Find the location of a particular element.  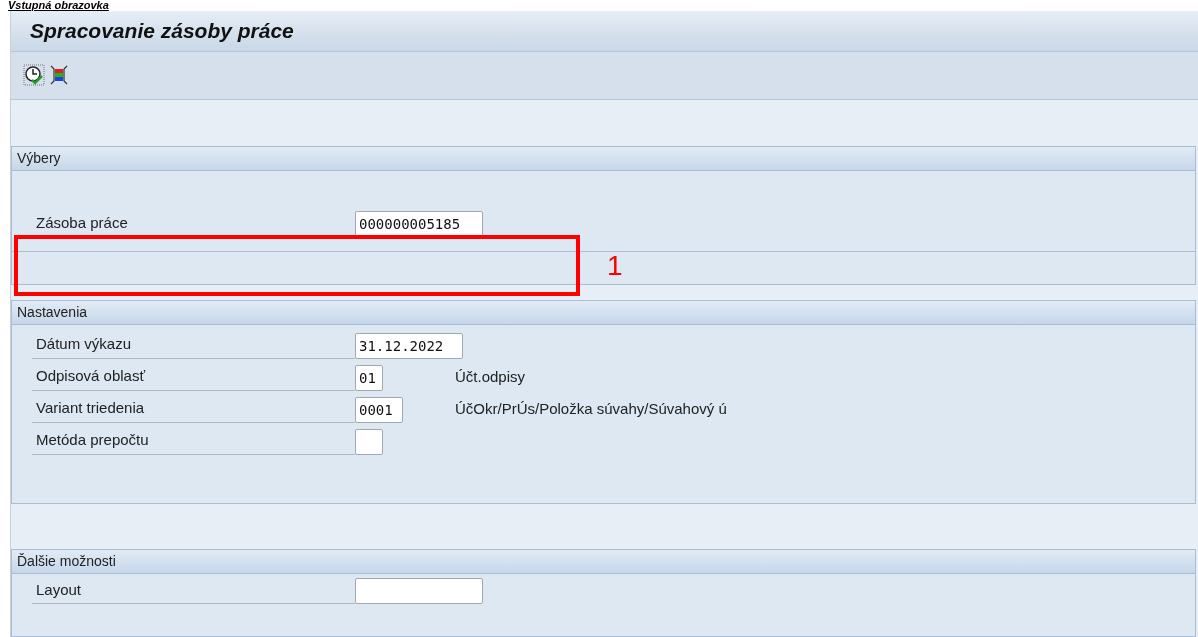

group-title: Výbery is located at coordinates (39, 159).